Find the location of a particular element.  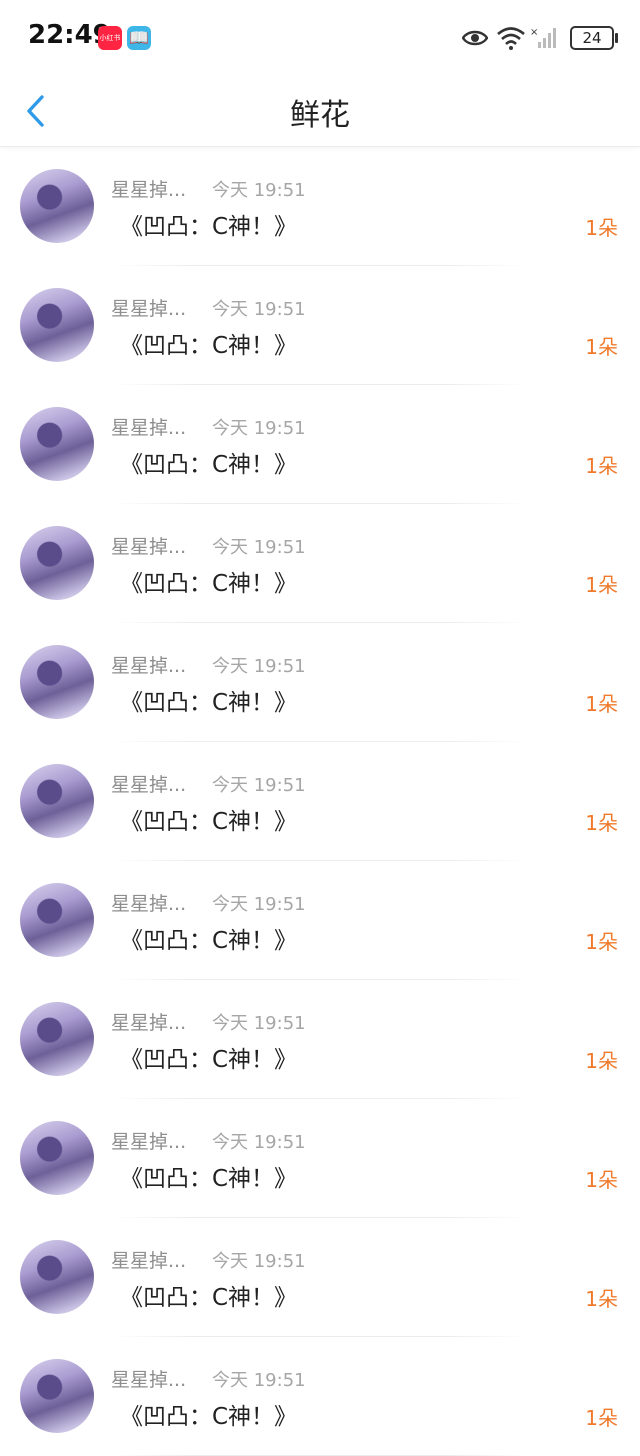

eye-icon is located at coordinates (475, 38).